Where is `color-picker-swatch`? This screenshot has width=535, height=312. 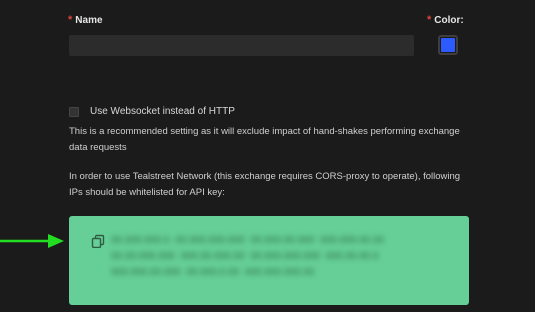
color-picker-swatch is located at coordinates (448, 45).